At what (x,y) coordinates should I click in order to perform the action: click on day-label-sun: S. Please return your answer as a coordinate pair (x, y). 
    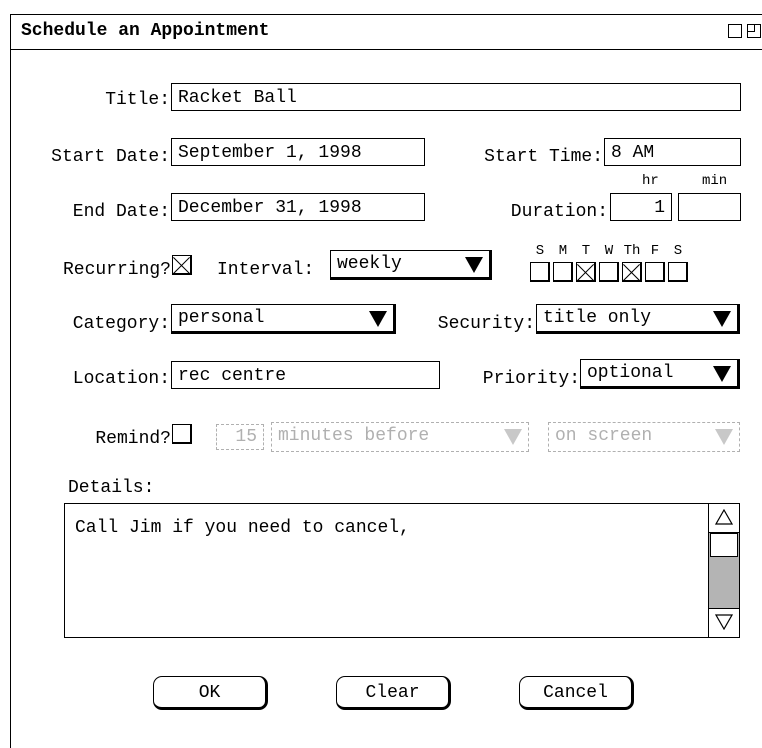
    Looking at the image, I should click on (540, 251).